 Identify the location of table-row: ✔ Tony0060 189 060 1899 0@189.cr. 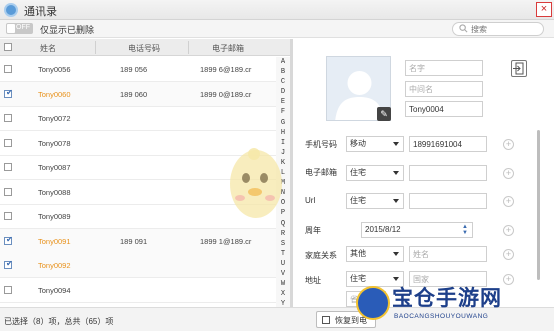
(138, 94).